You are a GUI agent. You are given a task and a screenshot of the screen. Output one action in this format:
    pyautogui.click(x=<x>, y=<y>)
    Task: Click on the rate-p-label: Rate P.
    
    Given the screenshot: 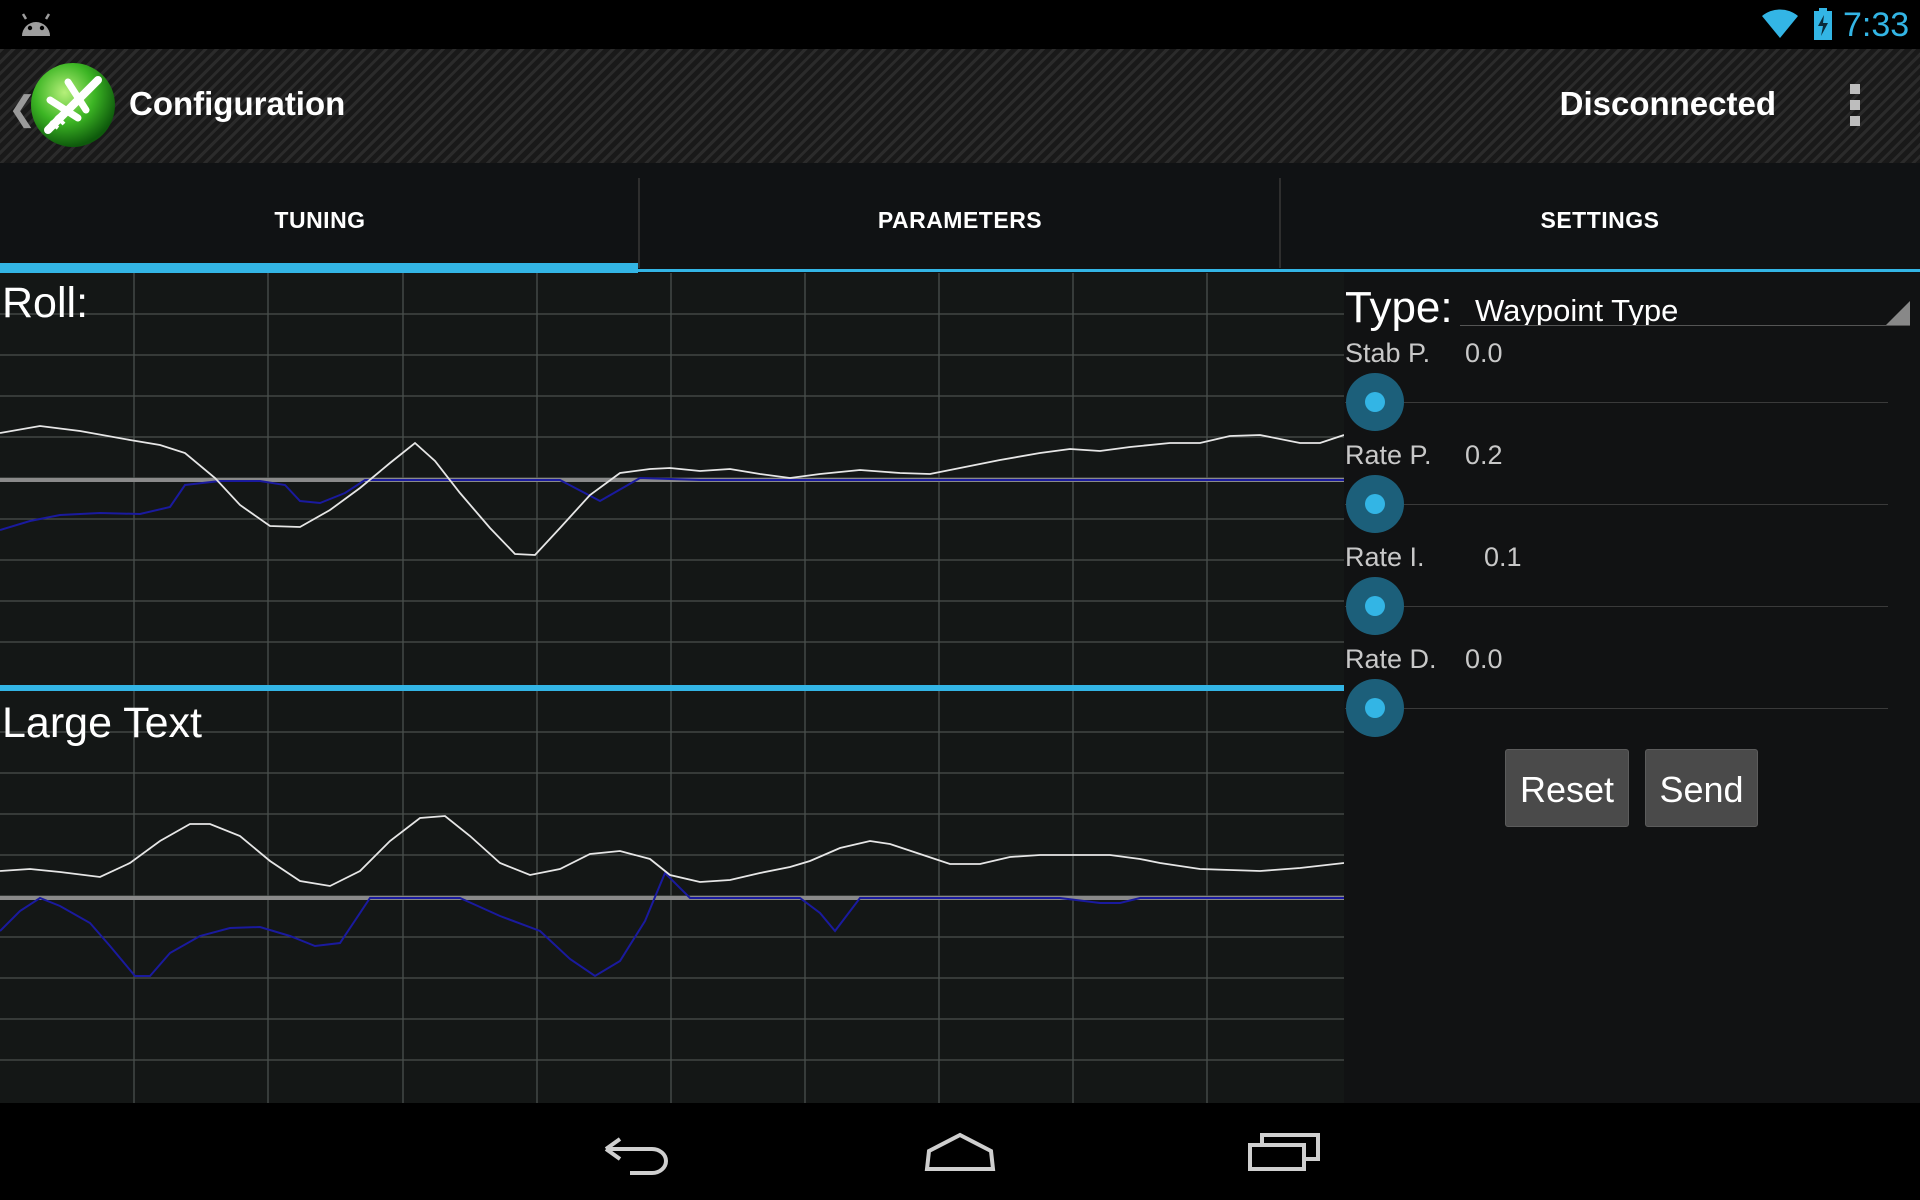 What is the action you would take?
    pyautogui.click(x=1388, y=455)
    